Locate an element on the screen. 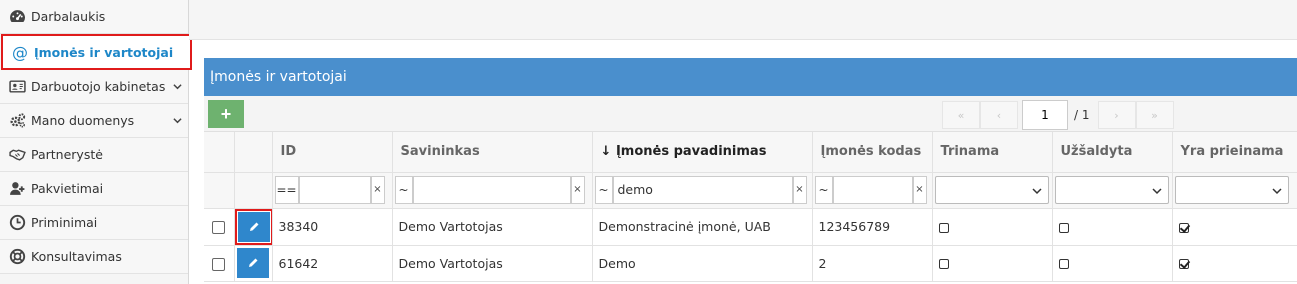  filter-frozen is located at coordinates (1112, 190).